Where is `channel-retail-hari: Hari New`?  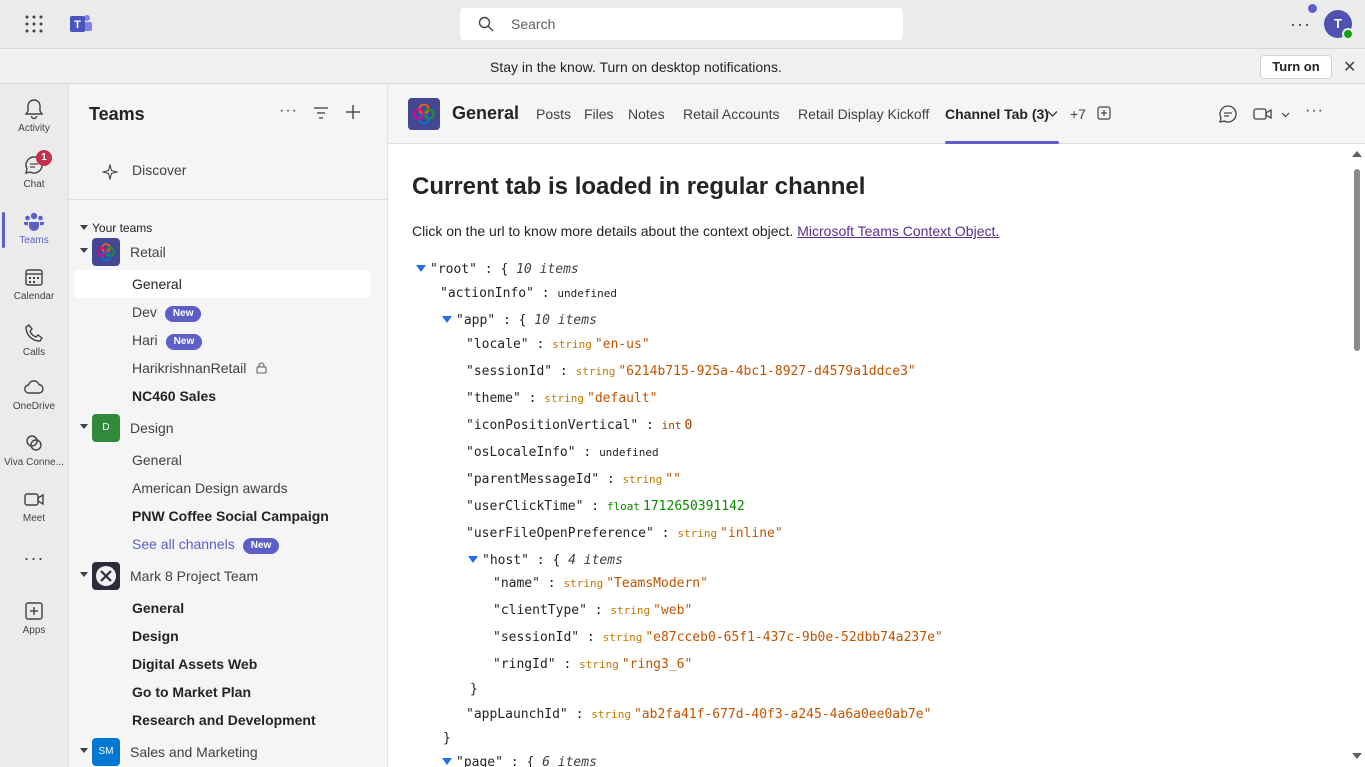 channel-retail-hari: Hari New is located at coordinates (229, 340).